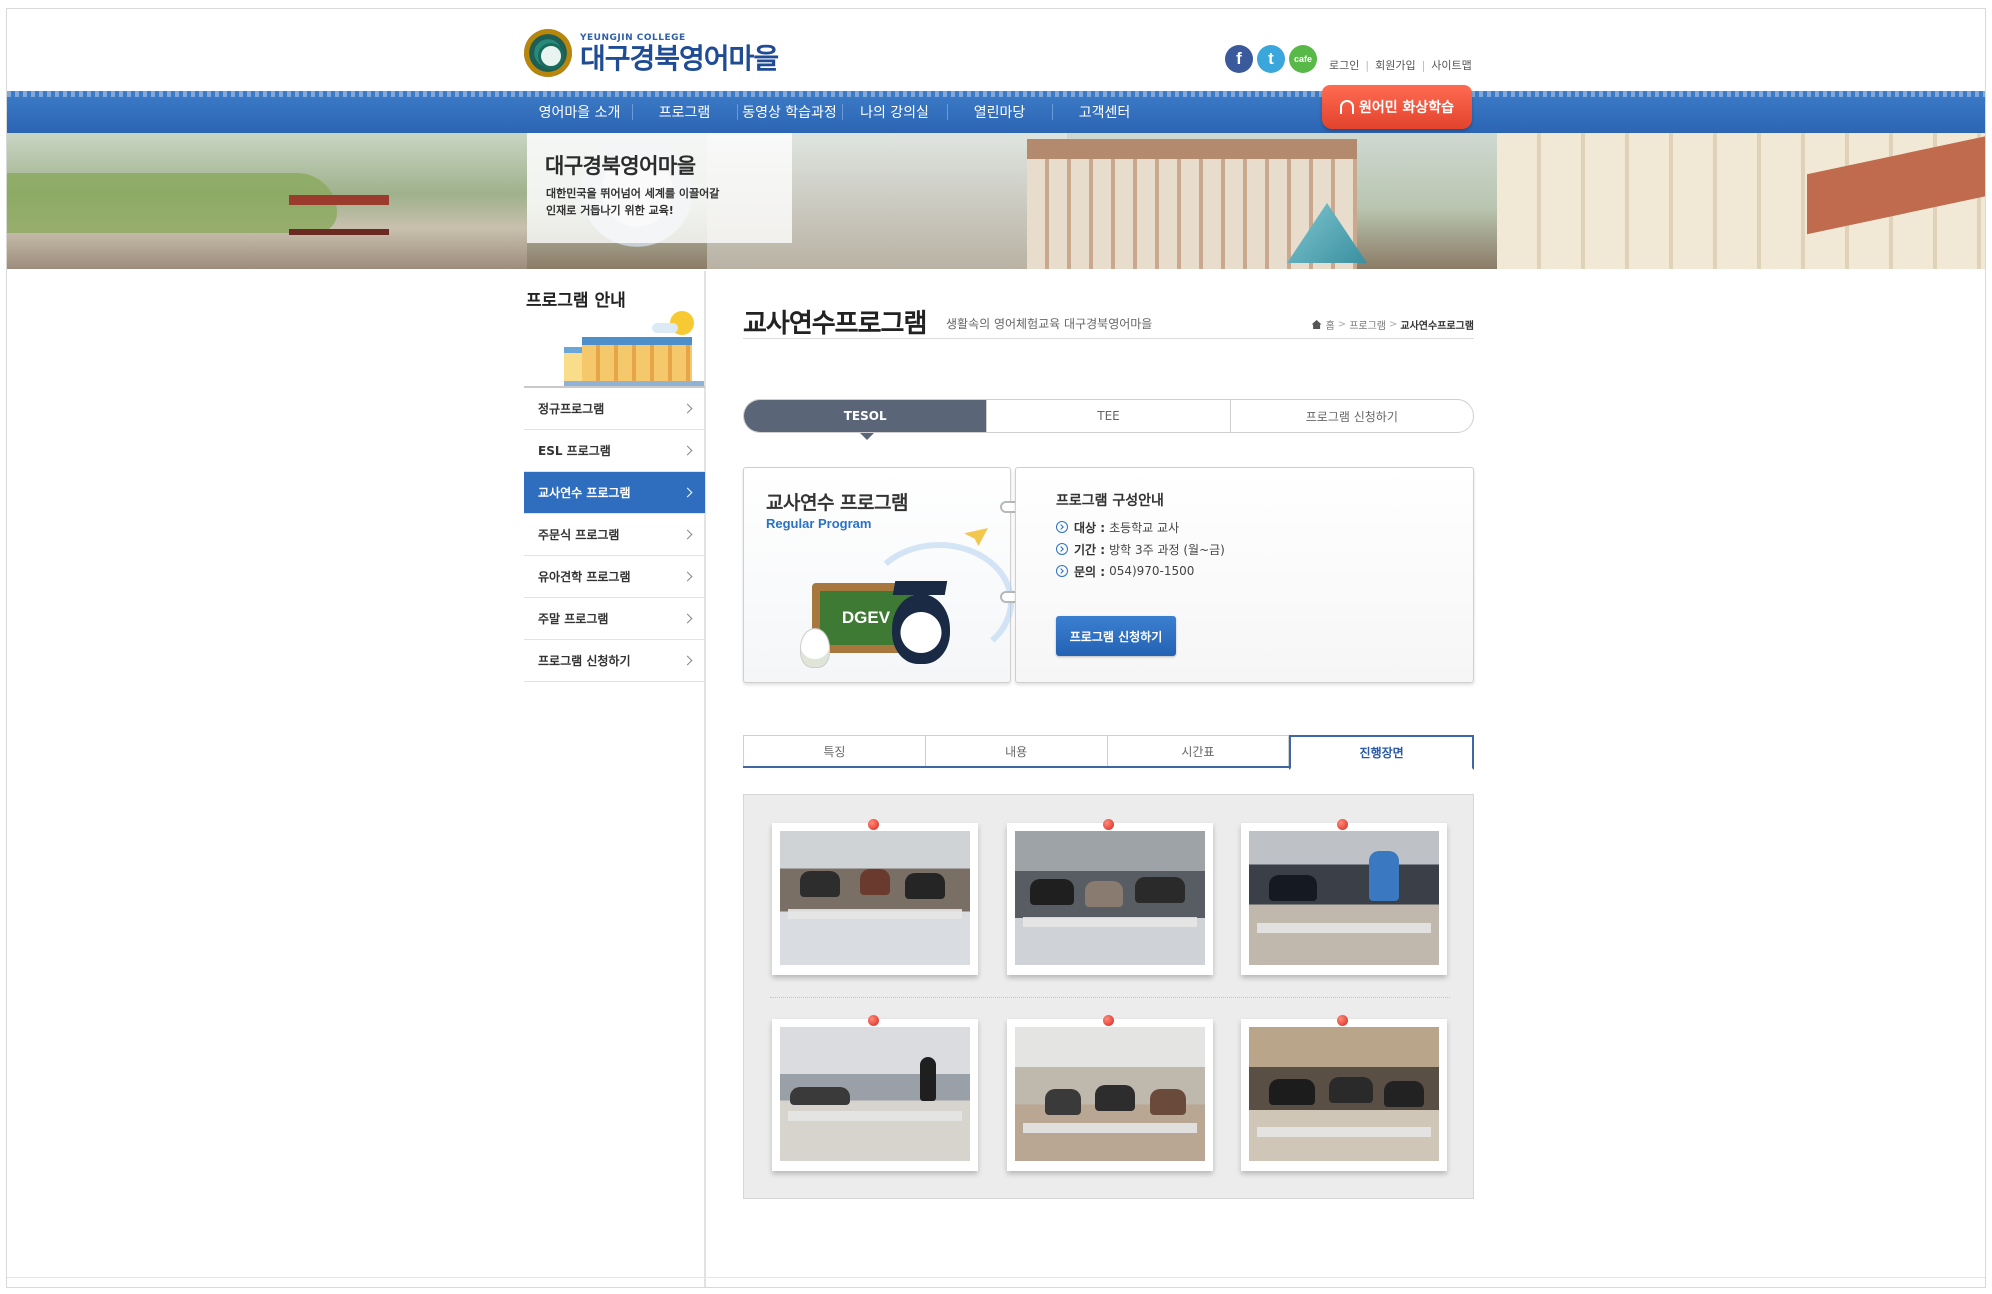 This screenshot has width=1992, height=1294. I want to click on detail-tabs: 특징 내용 시간표 진행장면, so click(1108, 752).